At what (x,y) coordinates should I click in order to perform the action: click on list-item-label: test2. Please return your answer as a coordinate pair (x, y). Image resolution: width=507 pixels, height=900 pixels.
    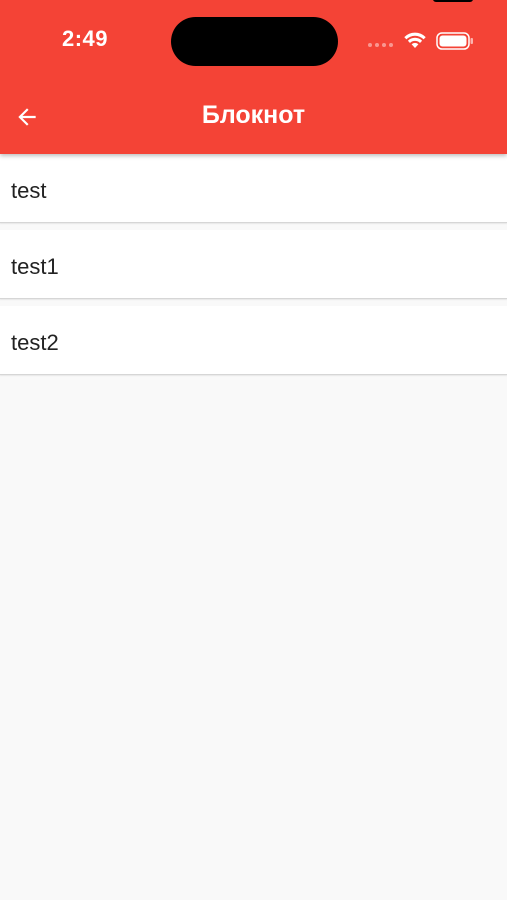
    Looking at the image, I should click on (35, 342).